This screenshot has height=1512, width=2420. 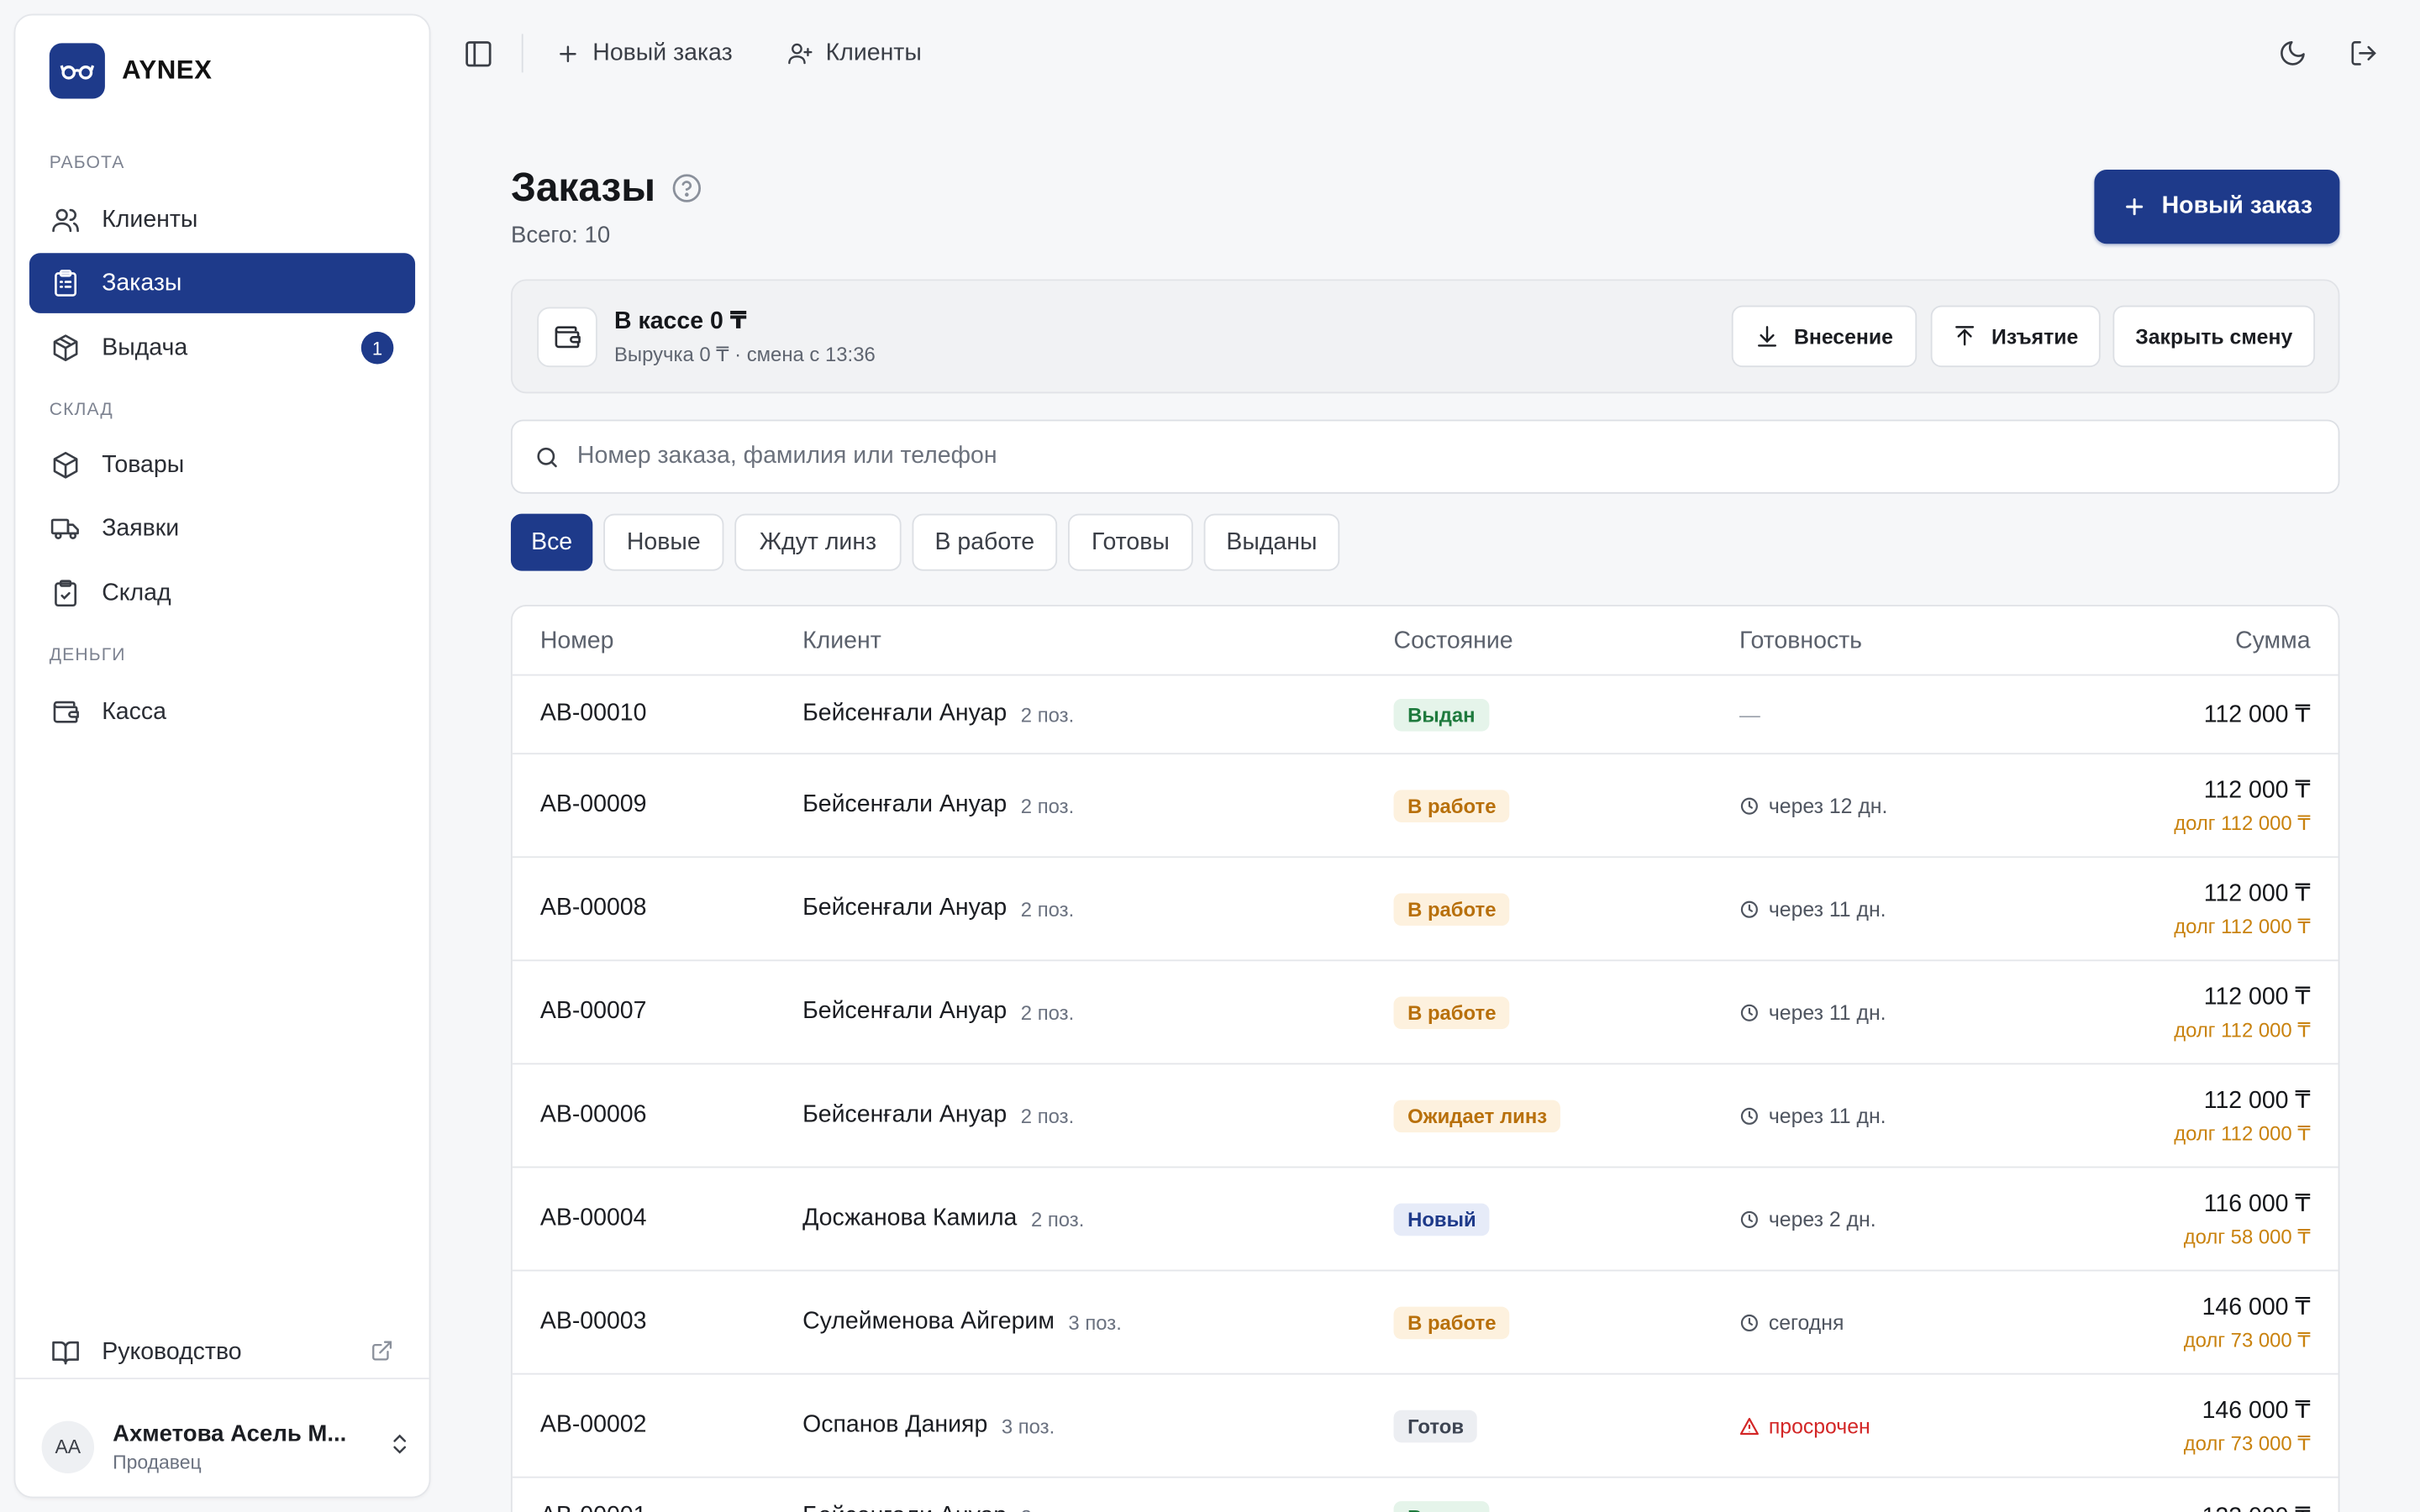 I want to click on filter-issued: Выданы, so click(x=1271, y=542).